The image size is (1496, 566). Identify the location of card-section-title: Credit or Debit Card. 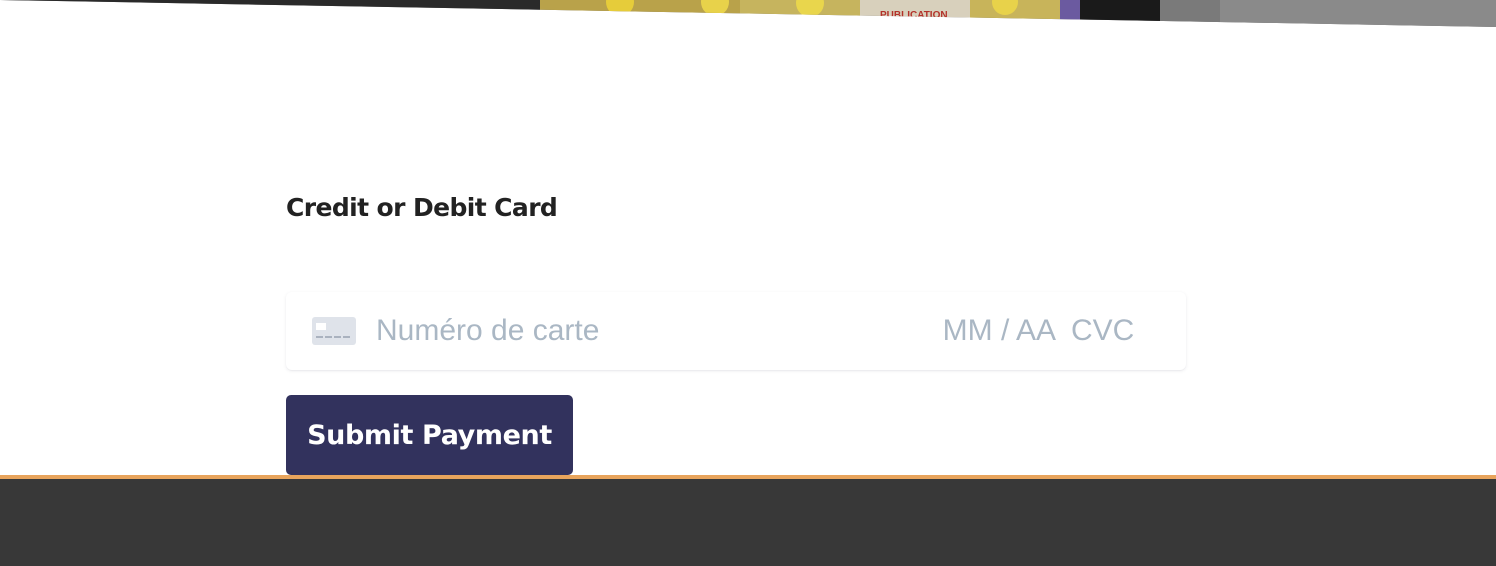
(422, 207).